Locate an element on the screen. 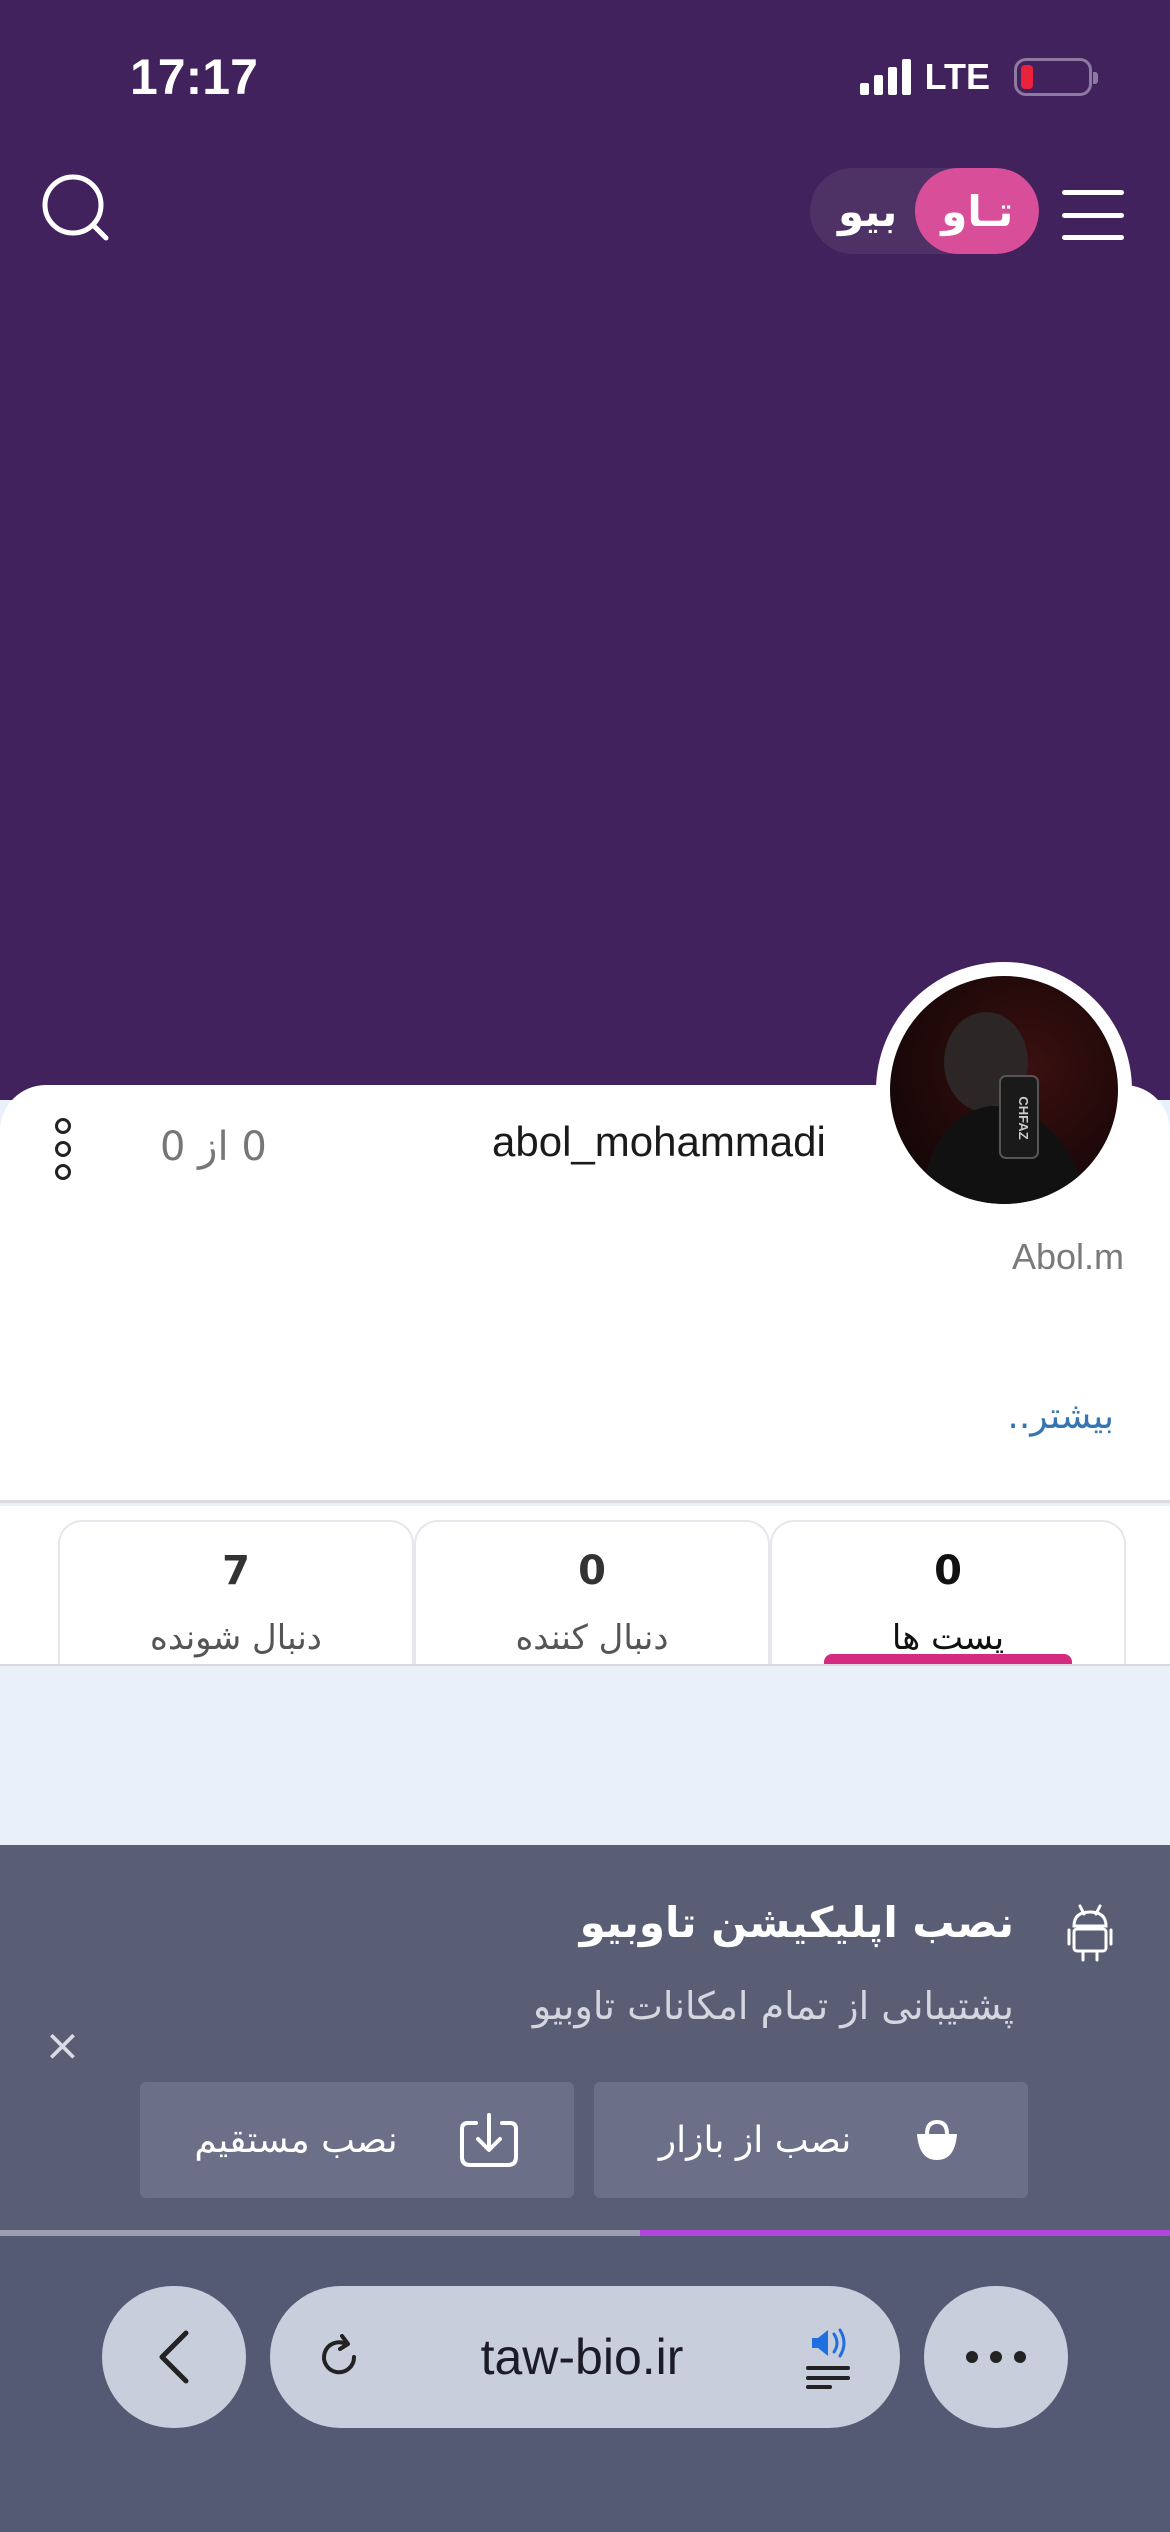  back-button is located at coordinates (174, 2357).